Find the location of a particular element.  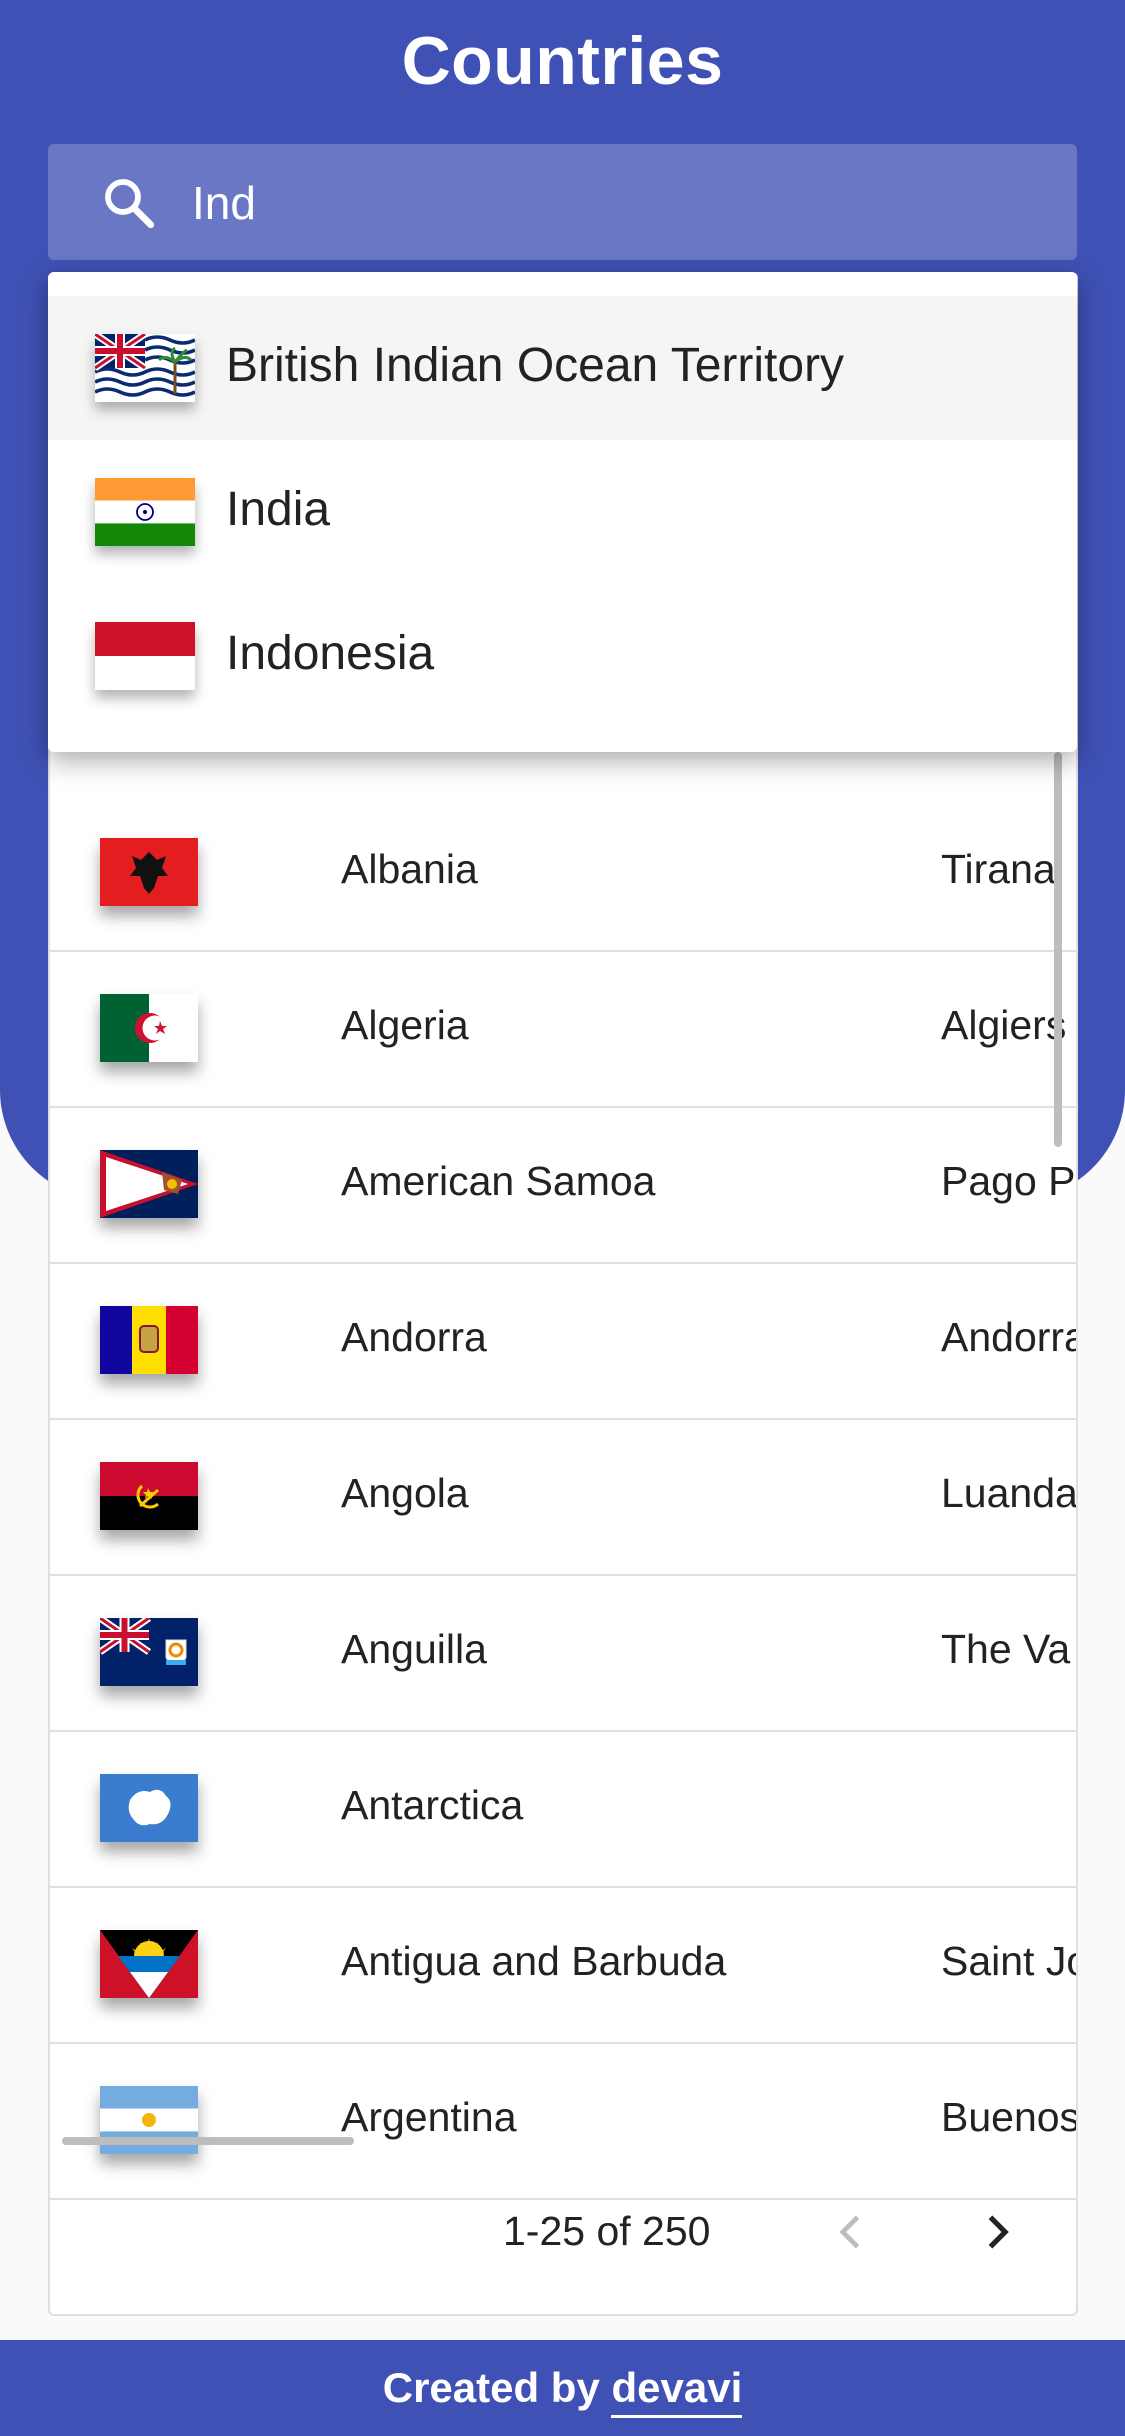

flag-british-indian-ocean-territory-icon is located at coordinates (145, 368).